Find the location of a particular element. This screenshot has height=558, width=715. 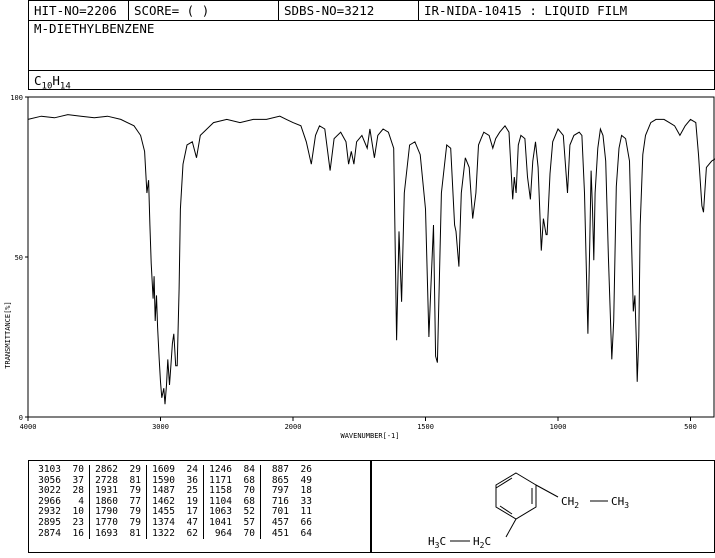

peak-transmittance: 29 is located at coordinates (134, 470).